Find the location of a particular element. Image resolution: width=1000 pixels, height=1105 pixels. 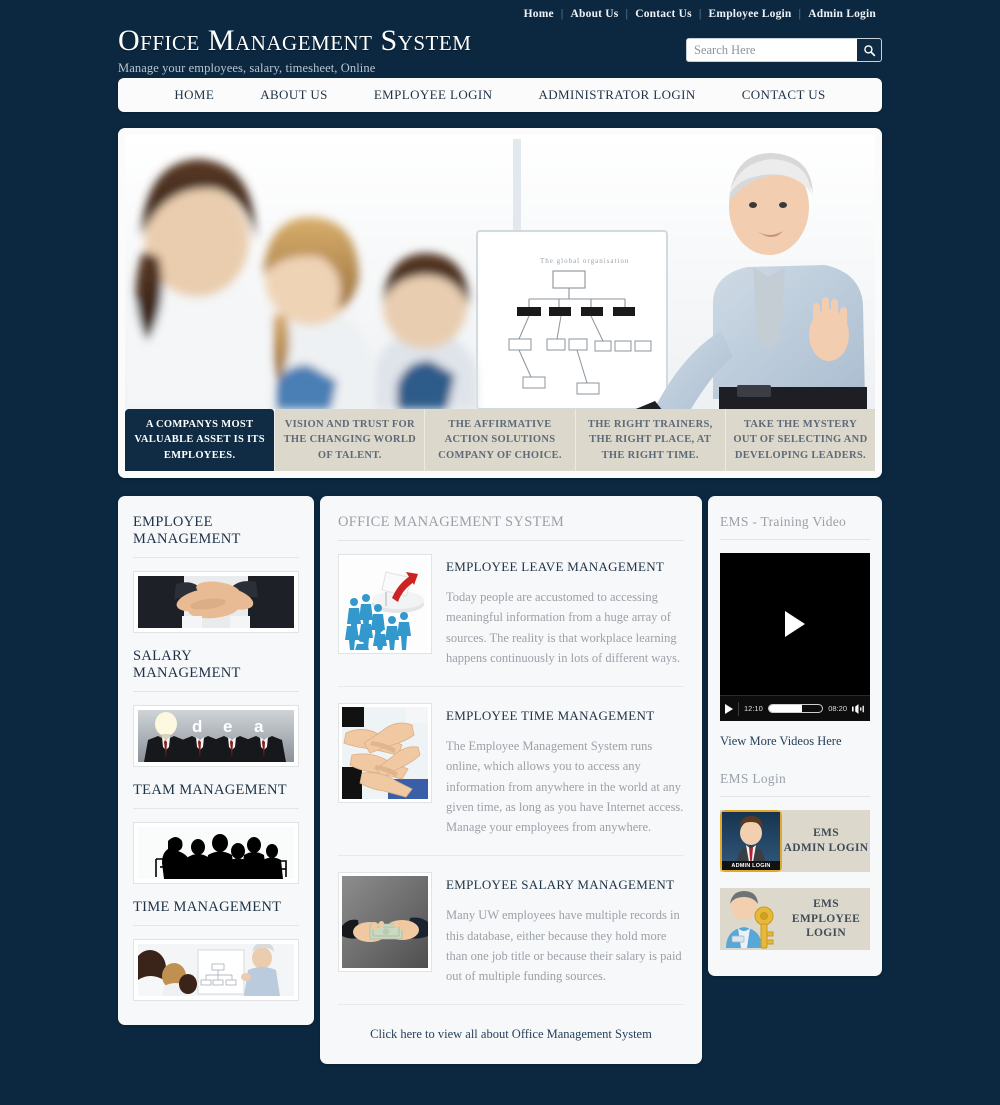

utility-link-employee-login: Employee Login is located at coordinates (750, 14).